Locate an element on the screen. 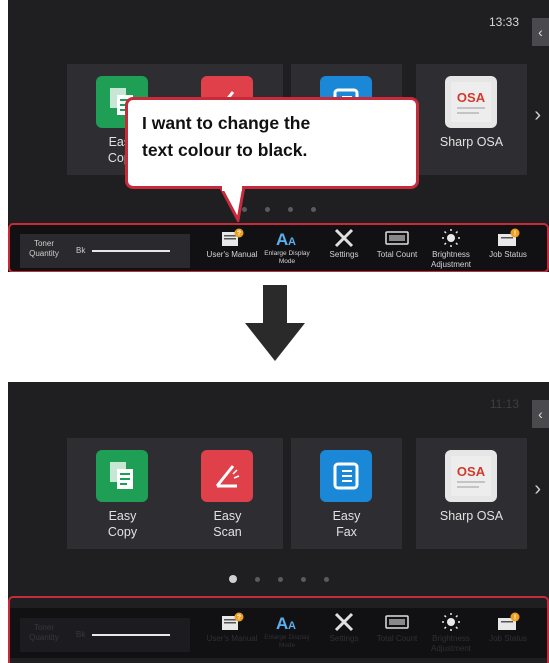 The height and width of the screenshot is (663, 549). tile-label: Easy Copy is located at coordinates (122, 524).